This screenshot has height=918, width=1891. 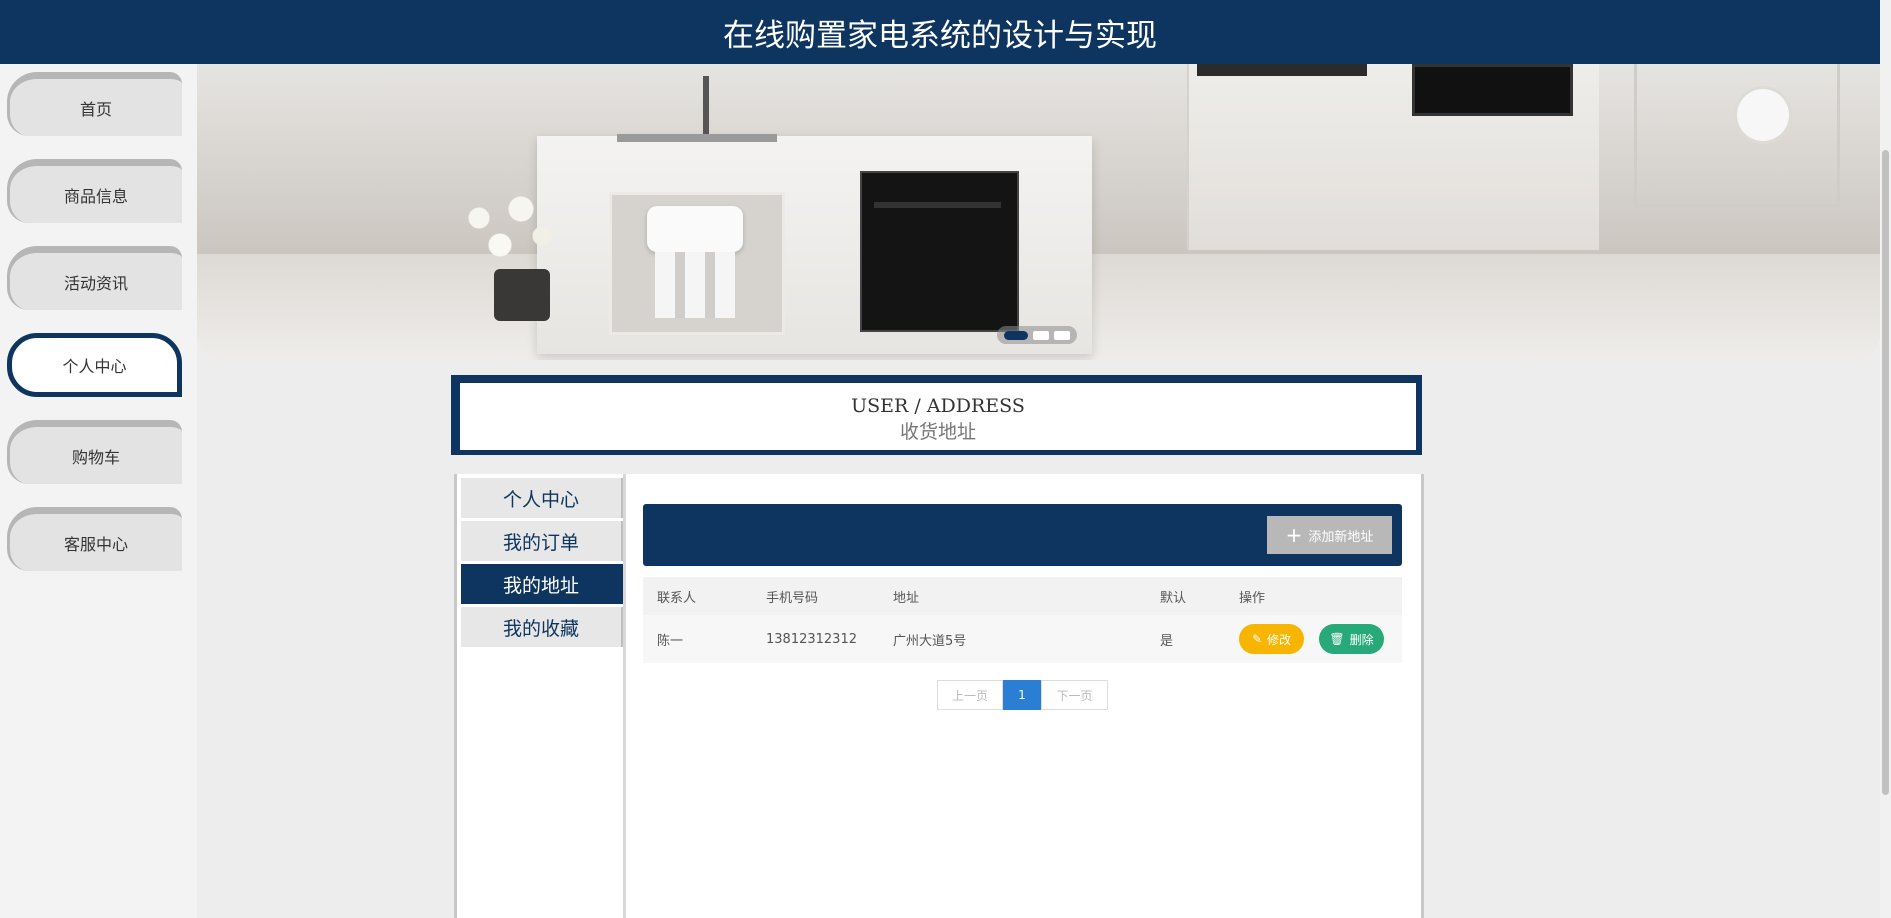 I want to click on sidebar-item-products: 商品信息, so click(x=94, y=191).